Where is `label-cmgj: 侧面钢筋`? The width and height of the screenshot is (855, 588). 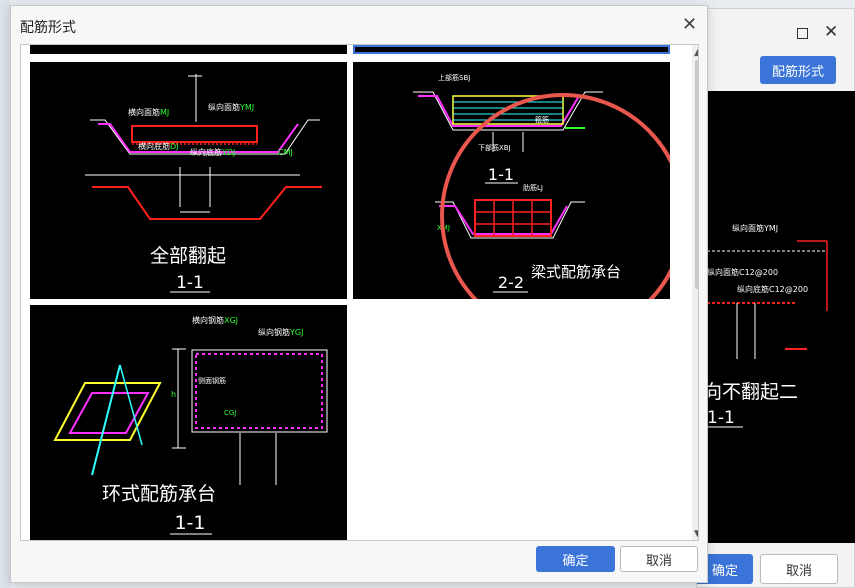 label-cmgj: 侧面钢筋 is located at coordinates (212, 380).